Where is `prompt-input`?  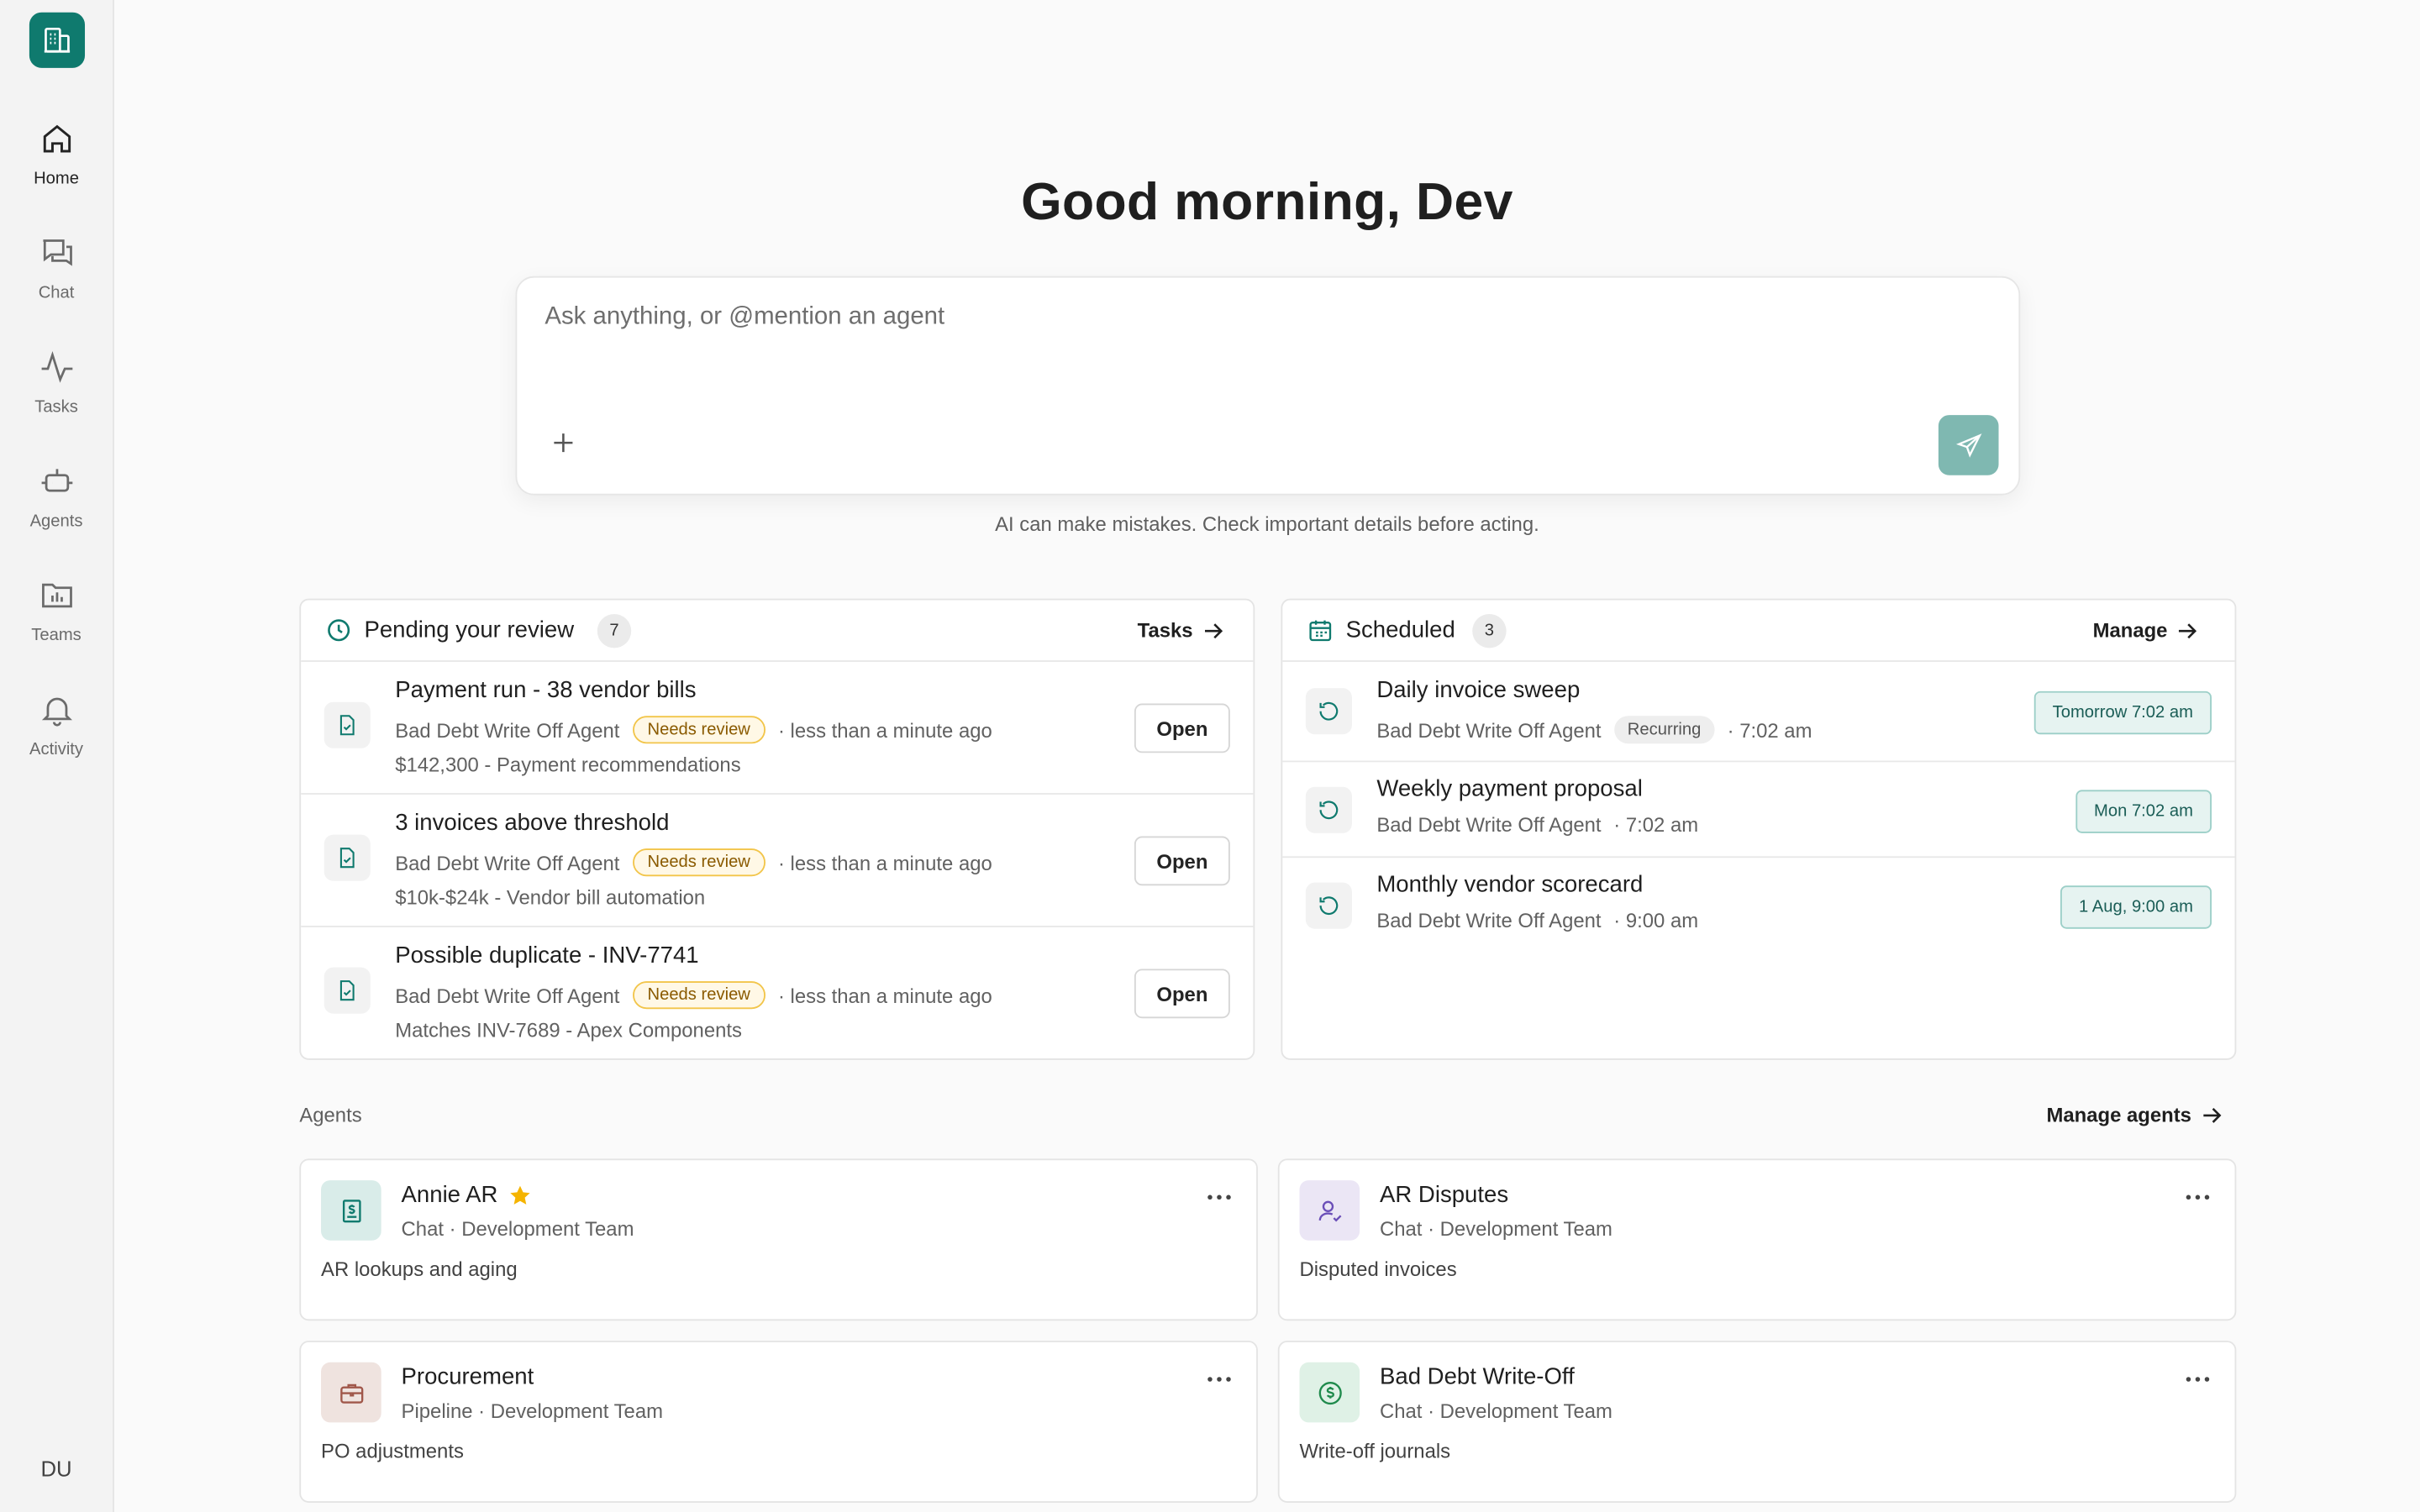 prompt-input is located at coordinates (1224, 317).